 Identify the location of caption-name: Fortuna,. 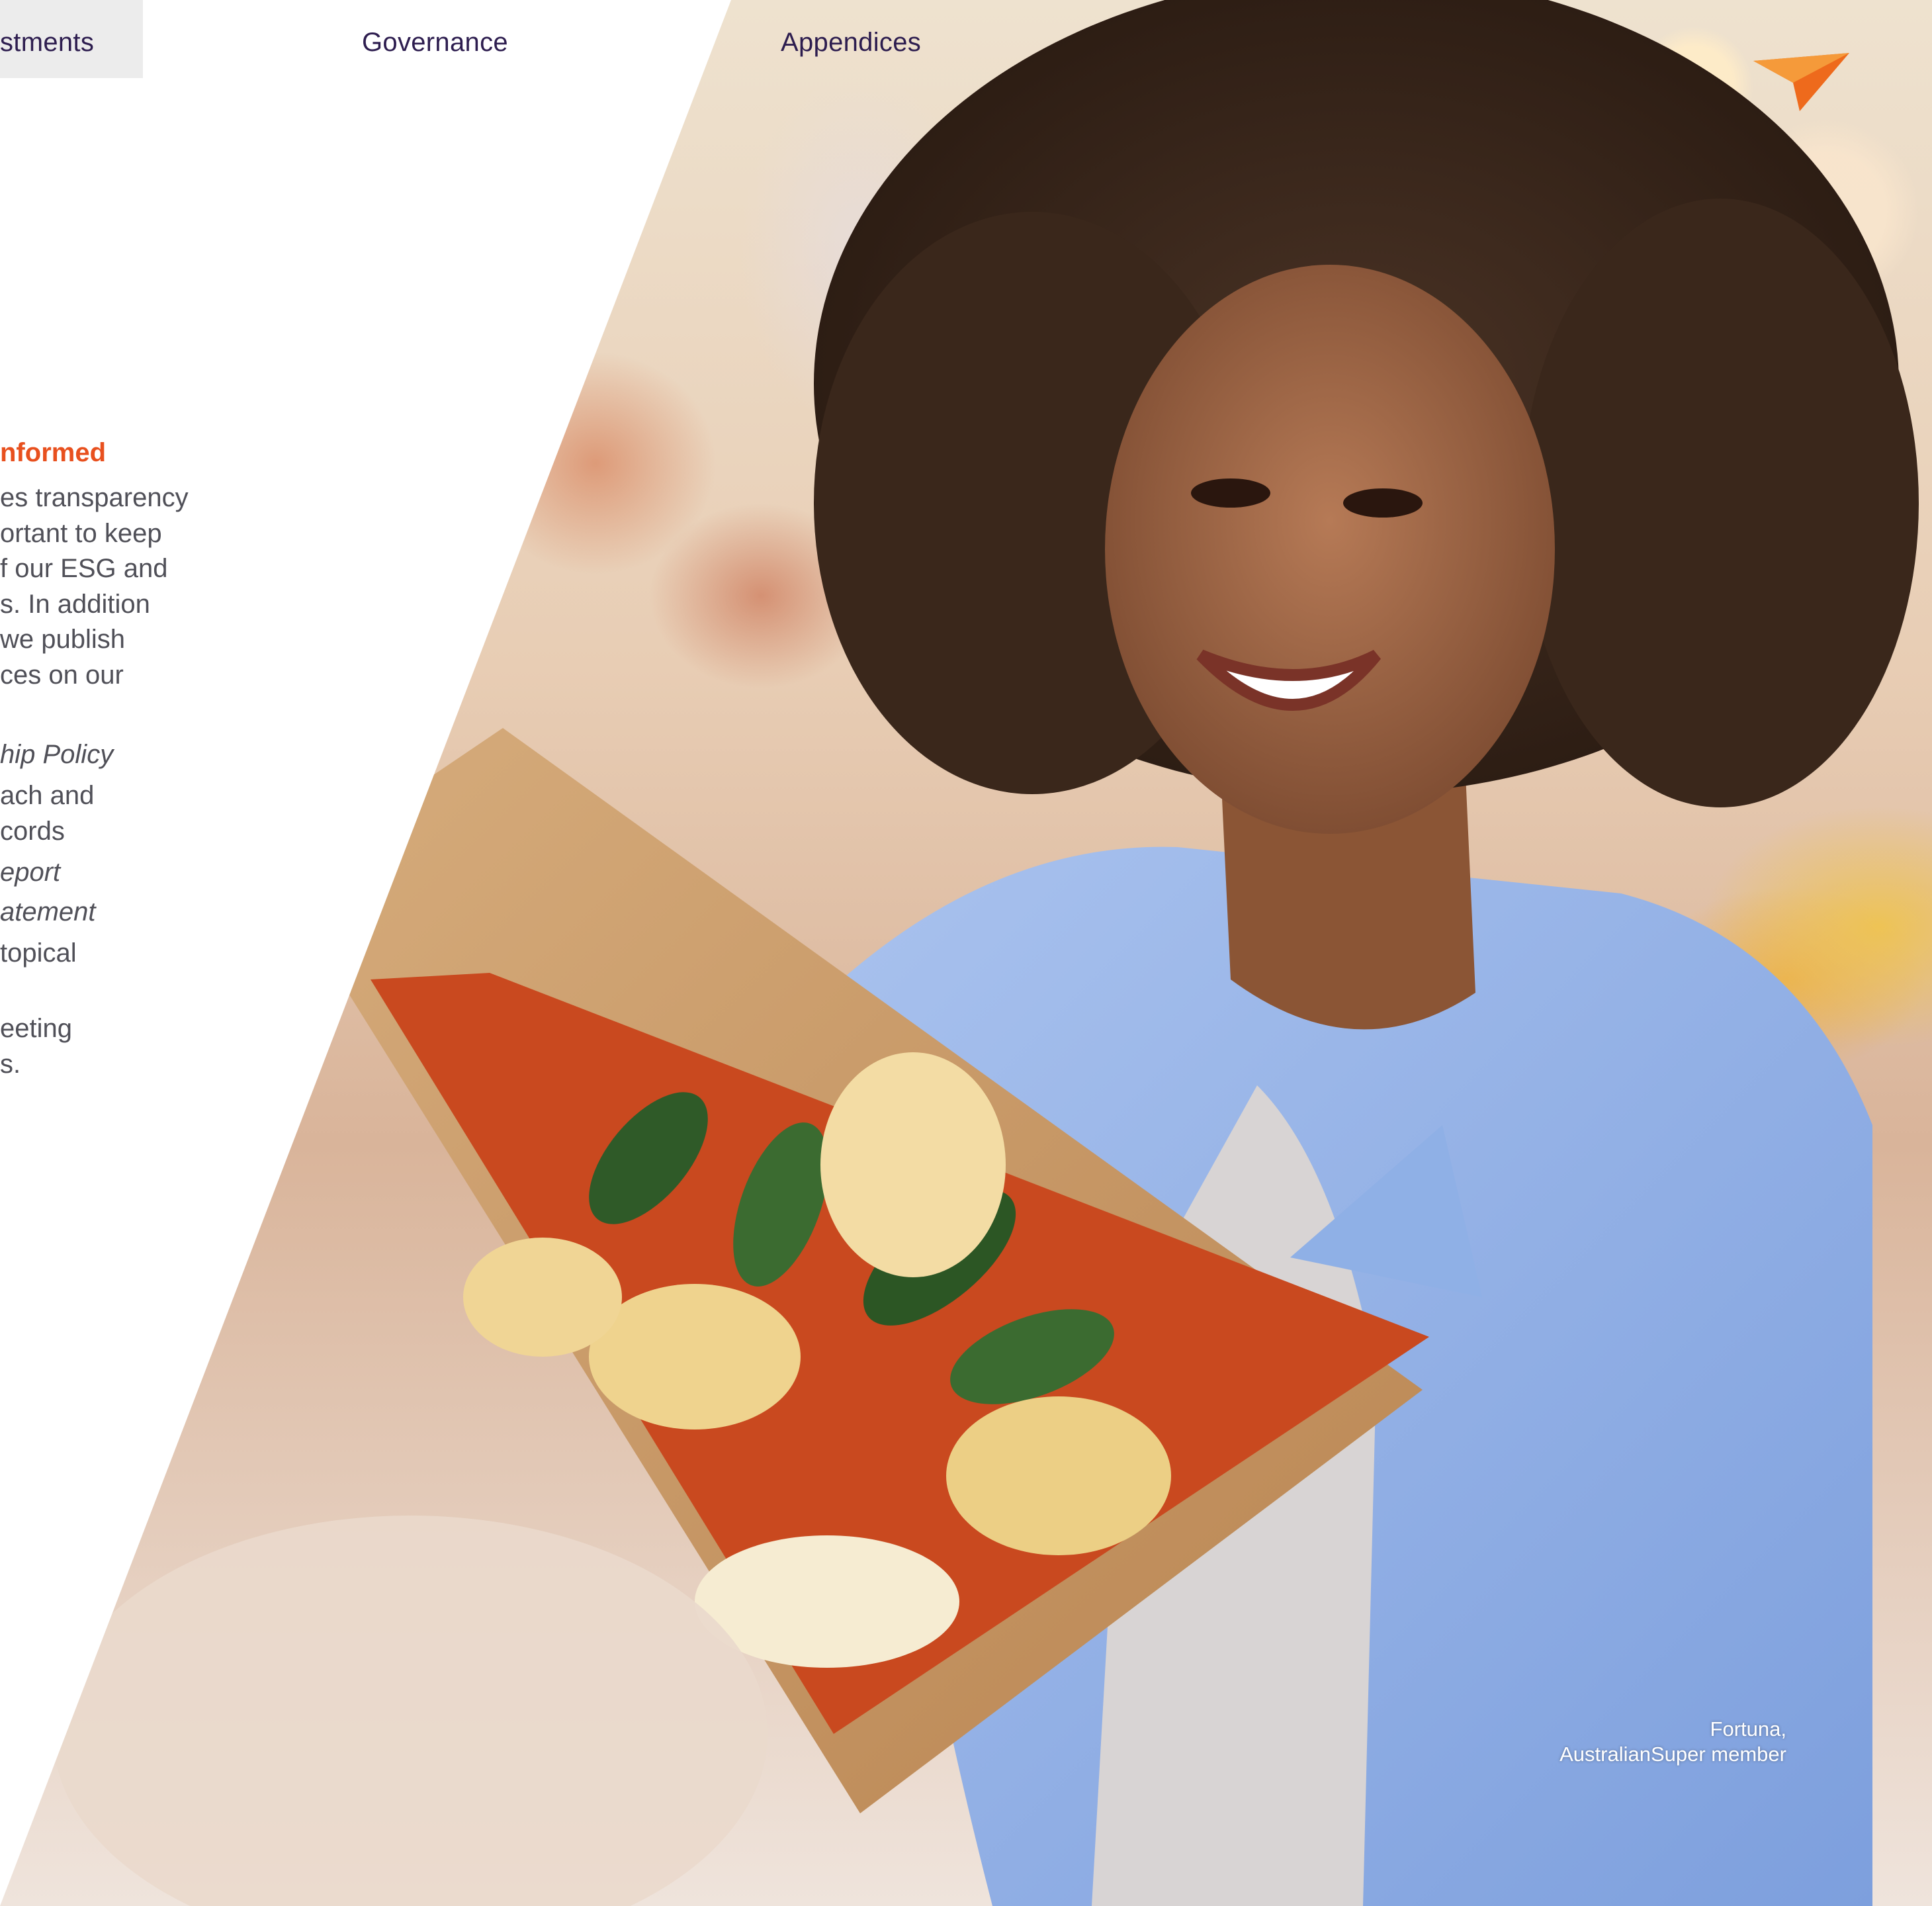
(1748, 1729).